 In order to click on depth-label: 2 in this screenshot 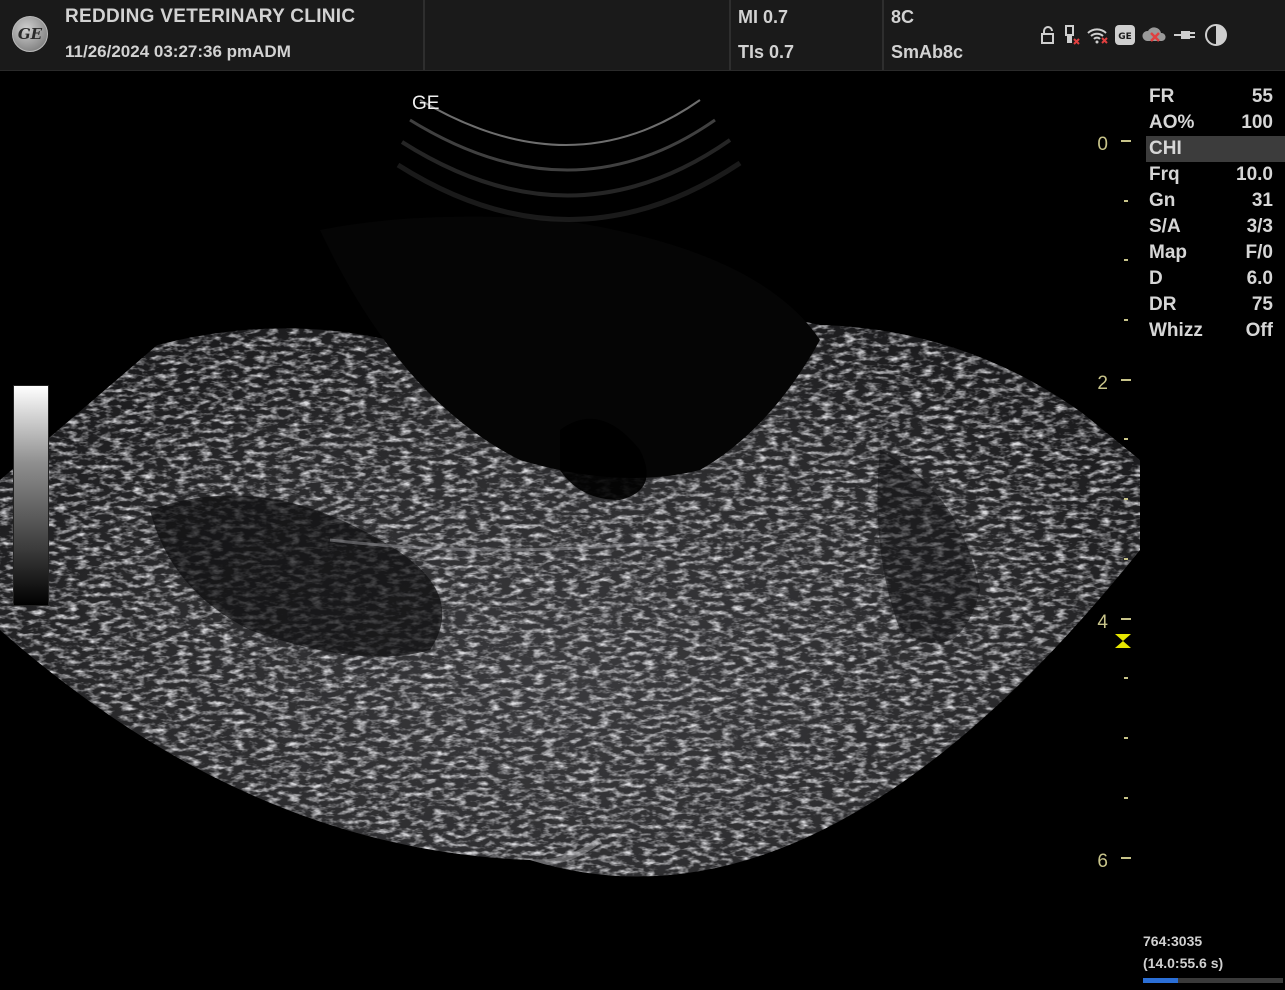, I will do `click(1102, 383)`.